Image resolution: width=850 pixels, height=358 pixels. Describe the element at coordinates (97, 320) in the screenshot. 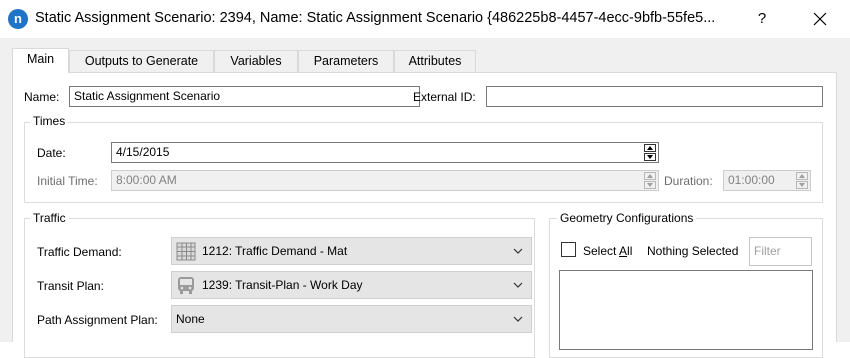

I see `path-assignment-label: Path Assignment Plan:` at that location.